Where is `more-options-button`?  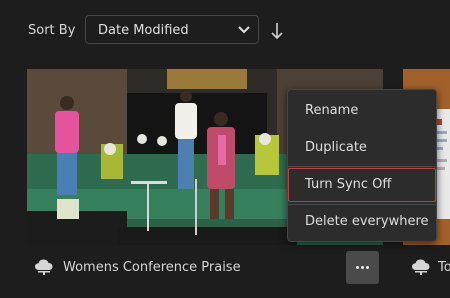 more-options-button is located at coordinates (362, 267).